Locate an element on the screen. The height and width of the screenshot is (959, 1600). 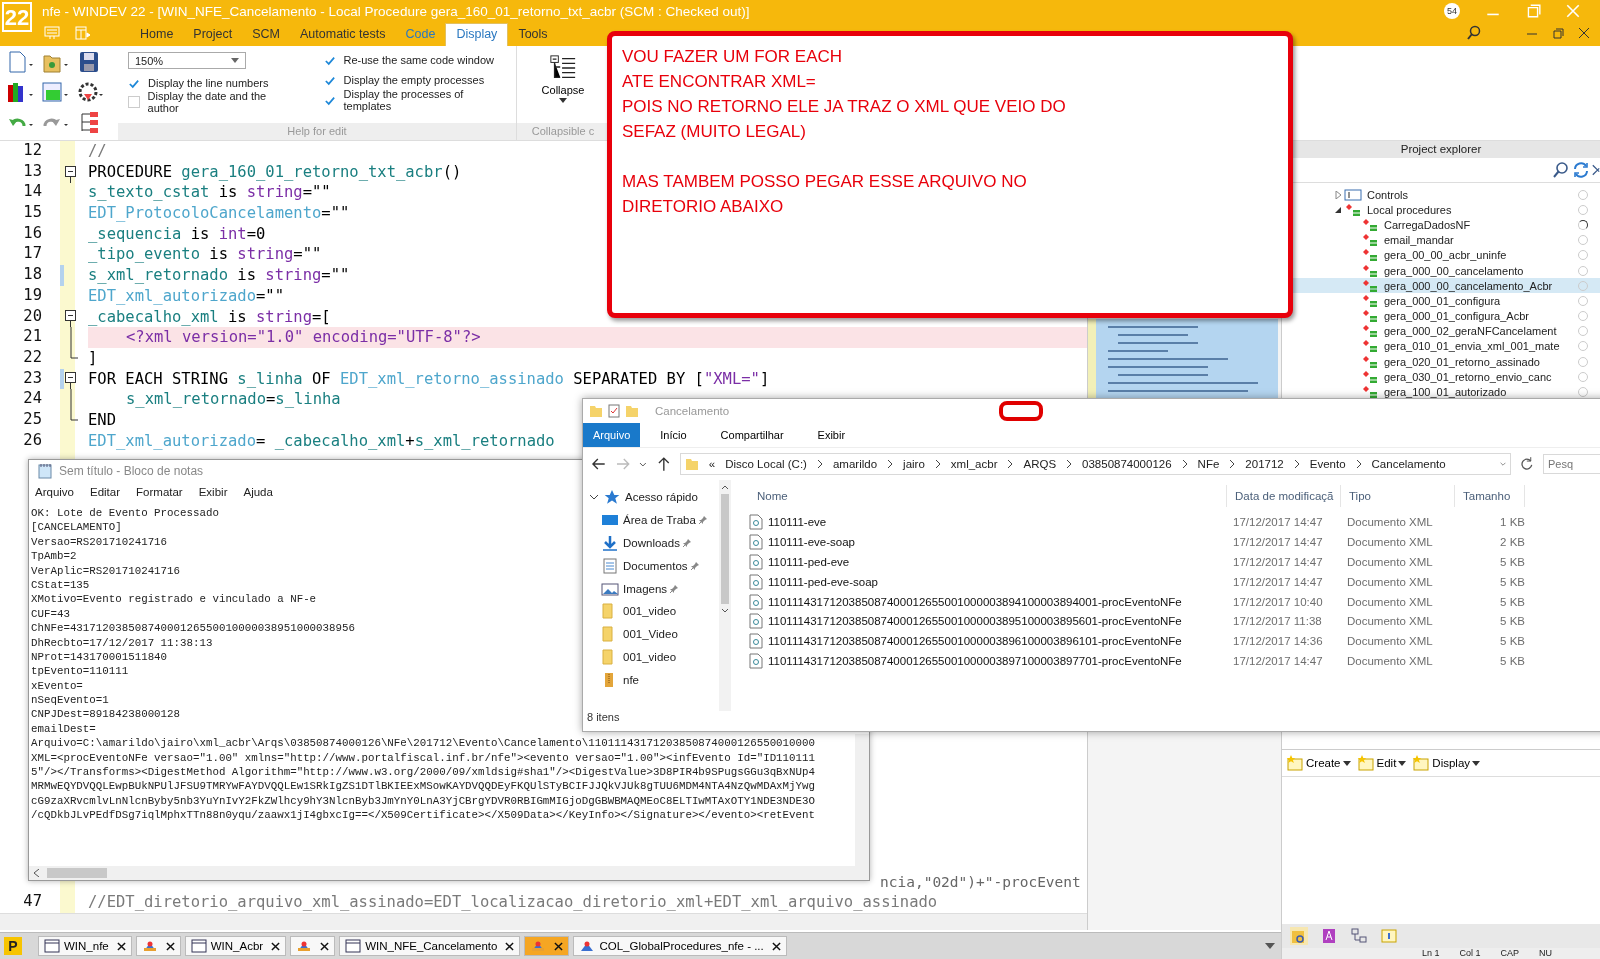
document-tab: WIN_nfe is located at coordinates (85, 946).